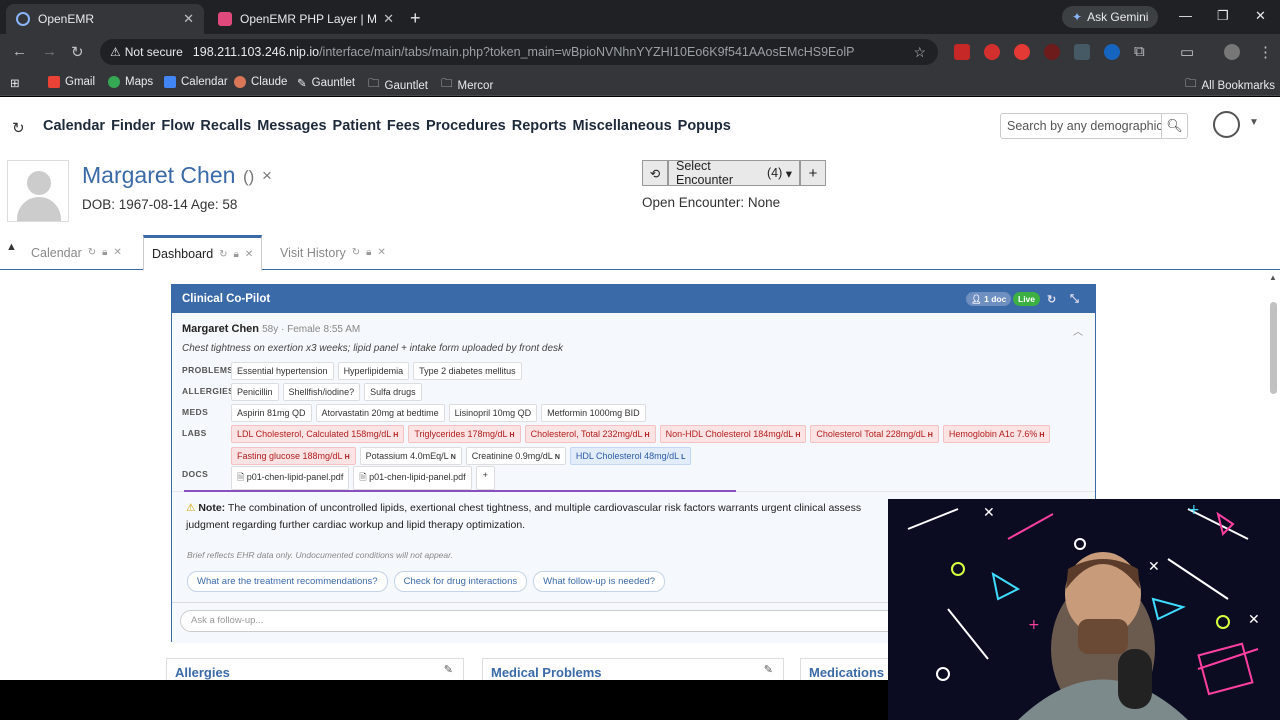  What do you see at coordinates (622, 126) in the screenshot?
I see `menu-miscellaneous: Miscellaneous` at bounding box center [622, 126].